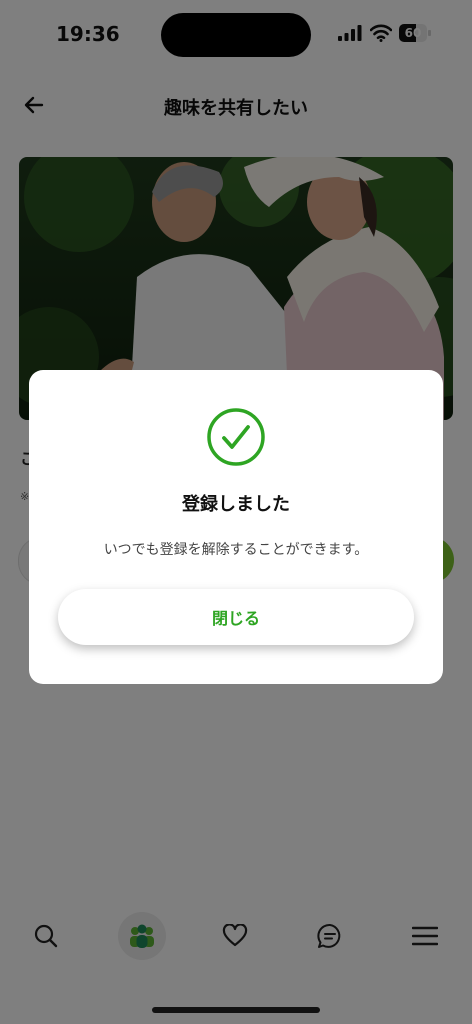  Describe the element at coordinates (236, 504) in the screenshot. I see `dialog-title: 登録しました` at that location.